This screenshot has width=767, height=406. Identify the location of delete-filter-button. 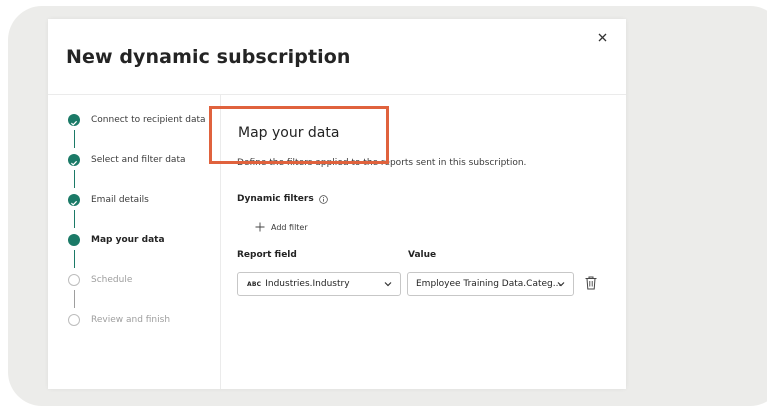
(591, 283).